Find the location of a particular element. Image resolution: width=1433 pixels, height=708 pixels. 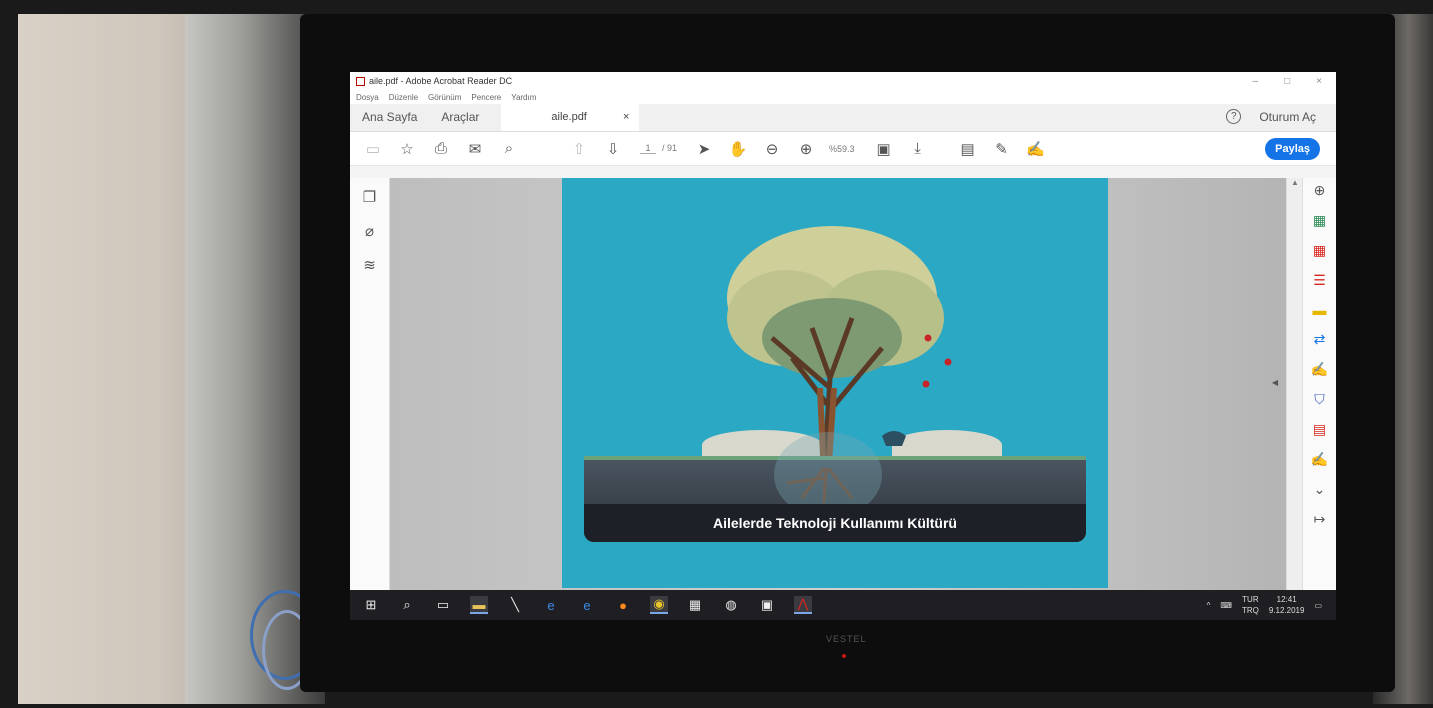

maximize-button: □ is located at coordinates (1287, 81).